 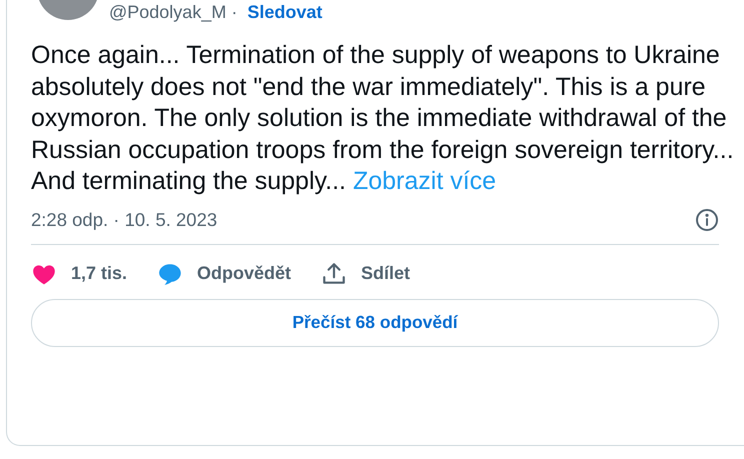 What do you see at coordinates (284, 12) in the screenshot?
I see `follow-link: Sledovat` at bounding box center [284, 12].